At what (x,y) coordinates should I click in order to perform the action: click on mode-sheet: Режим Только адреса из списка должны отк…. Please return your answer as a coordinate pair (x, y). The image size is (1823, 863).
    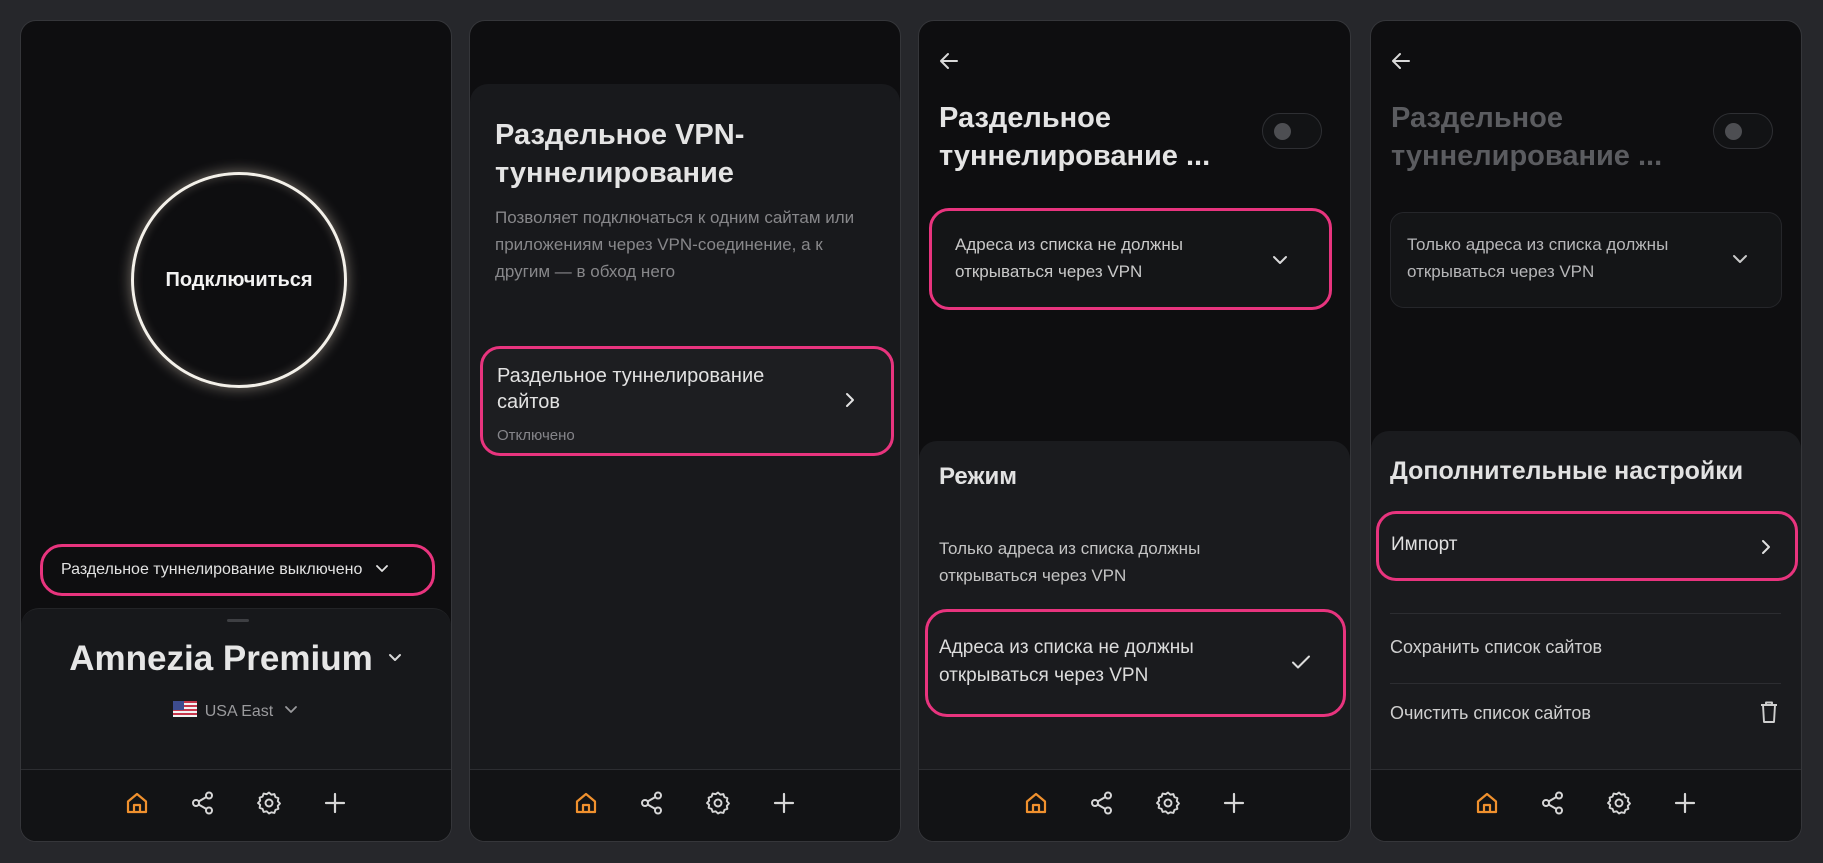
    Looking at the image, I should click on (1134, 605).